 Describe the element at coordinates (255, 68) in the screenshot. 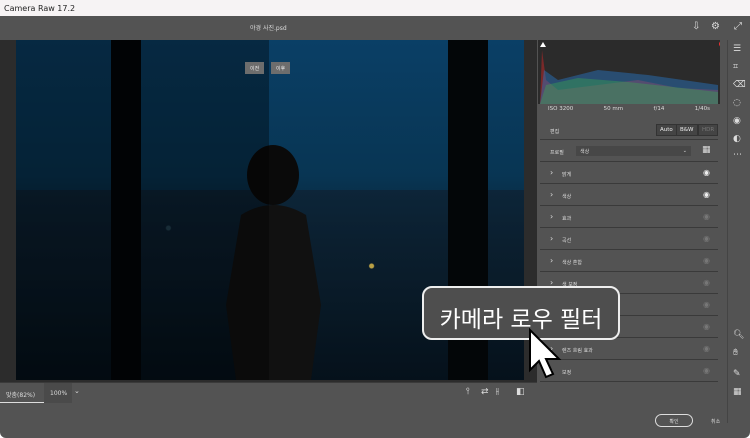

I see `before-button: 이전` at that location.